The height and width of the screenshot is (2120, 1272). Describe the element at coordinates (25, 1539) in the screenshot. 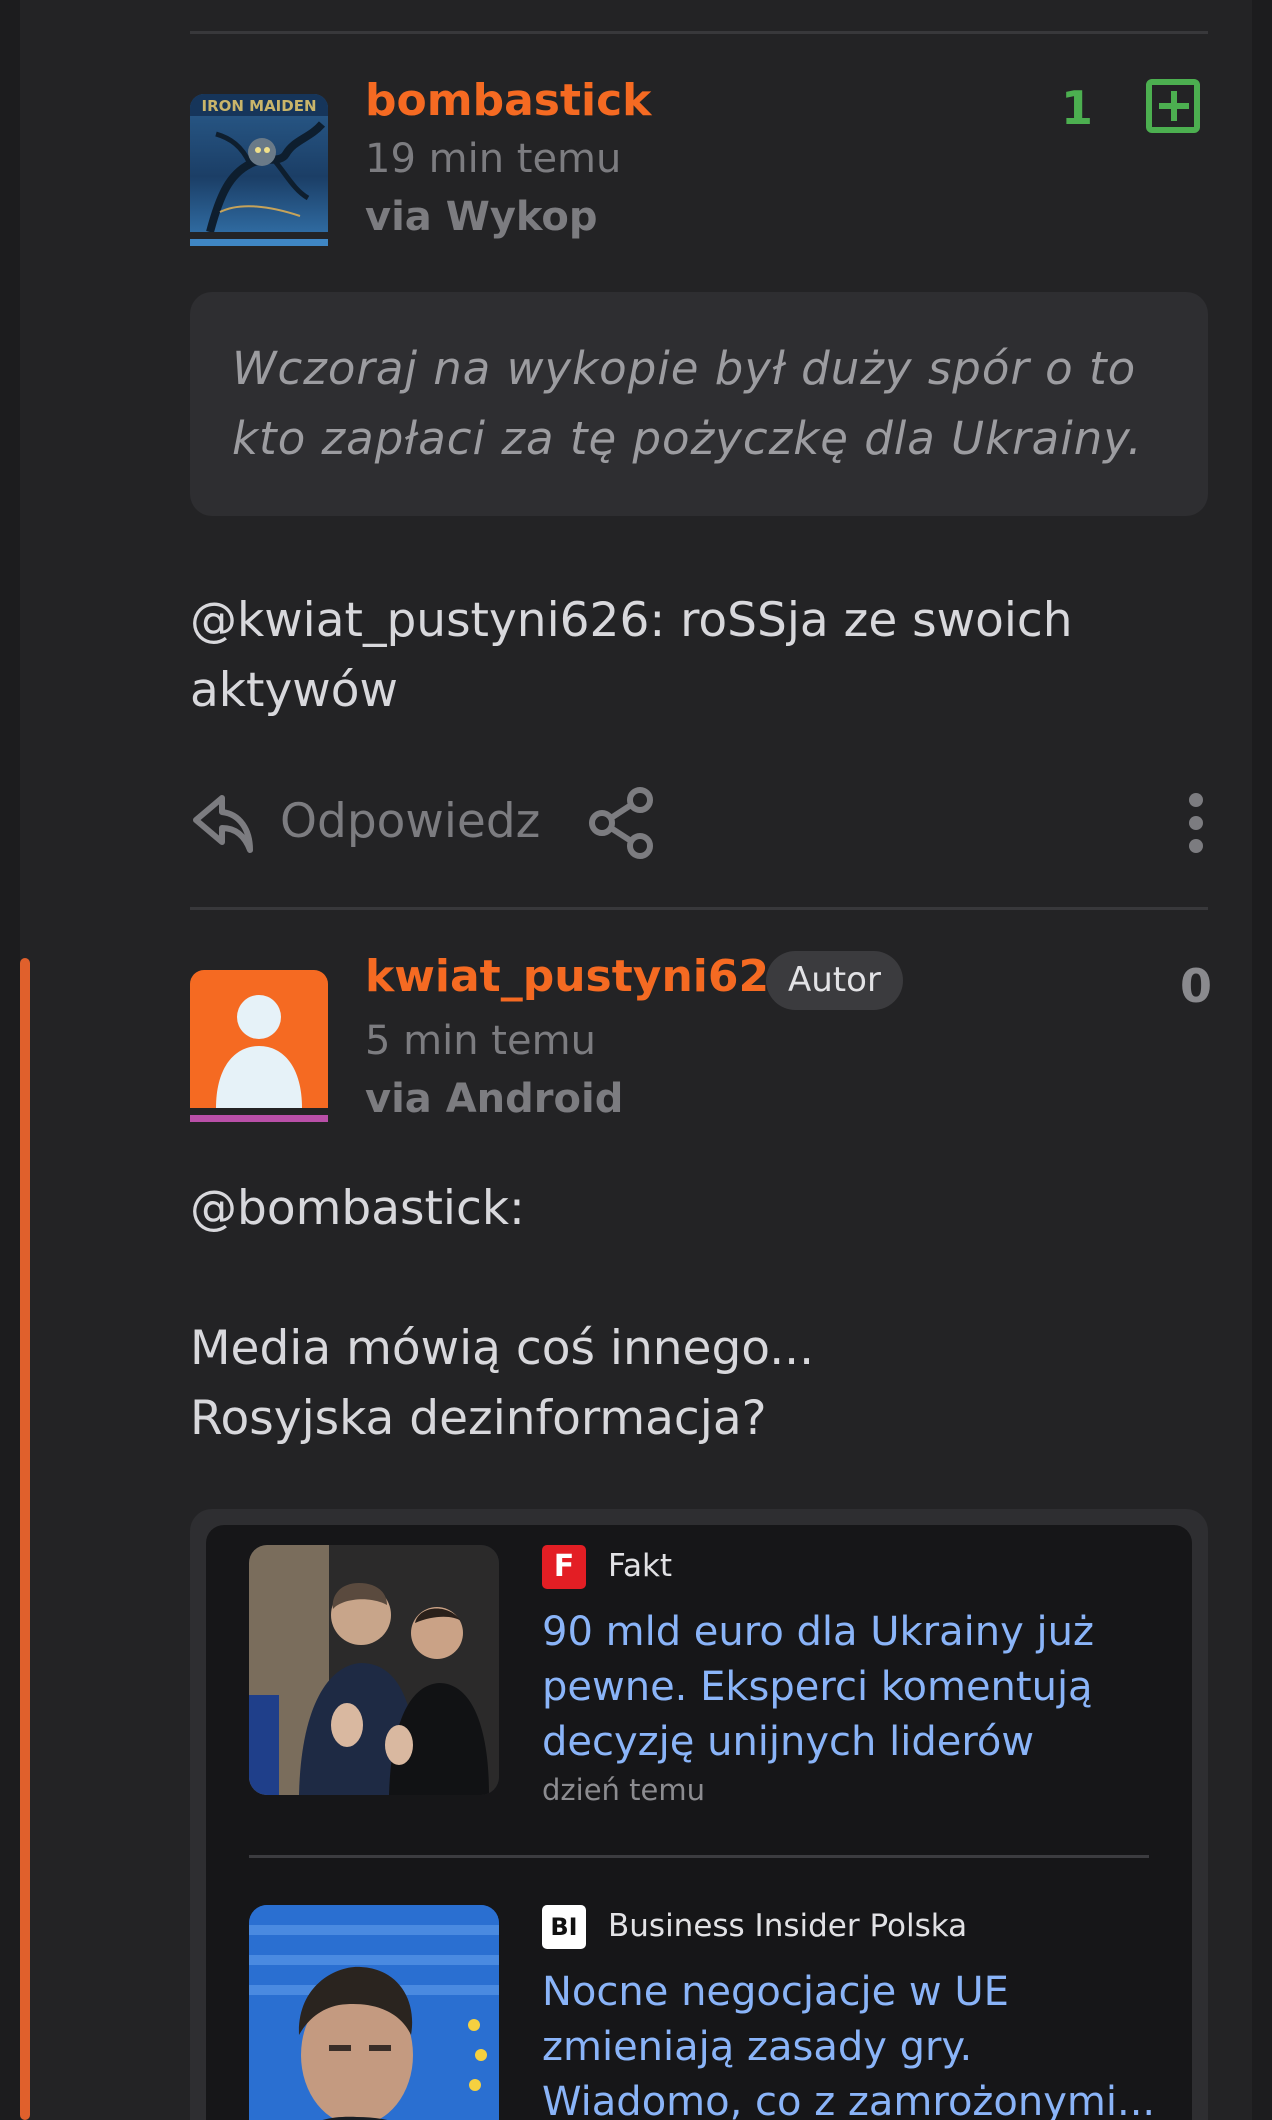

I see `thread-indicator` at that location.